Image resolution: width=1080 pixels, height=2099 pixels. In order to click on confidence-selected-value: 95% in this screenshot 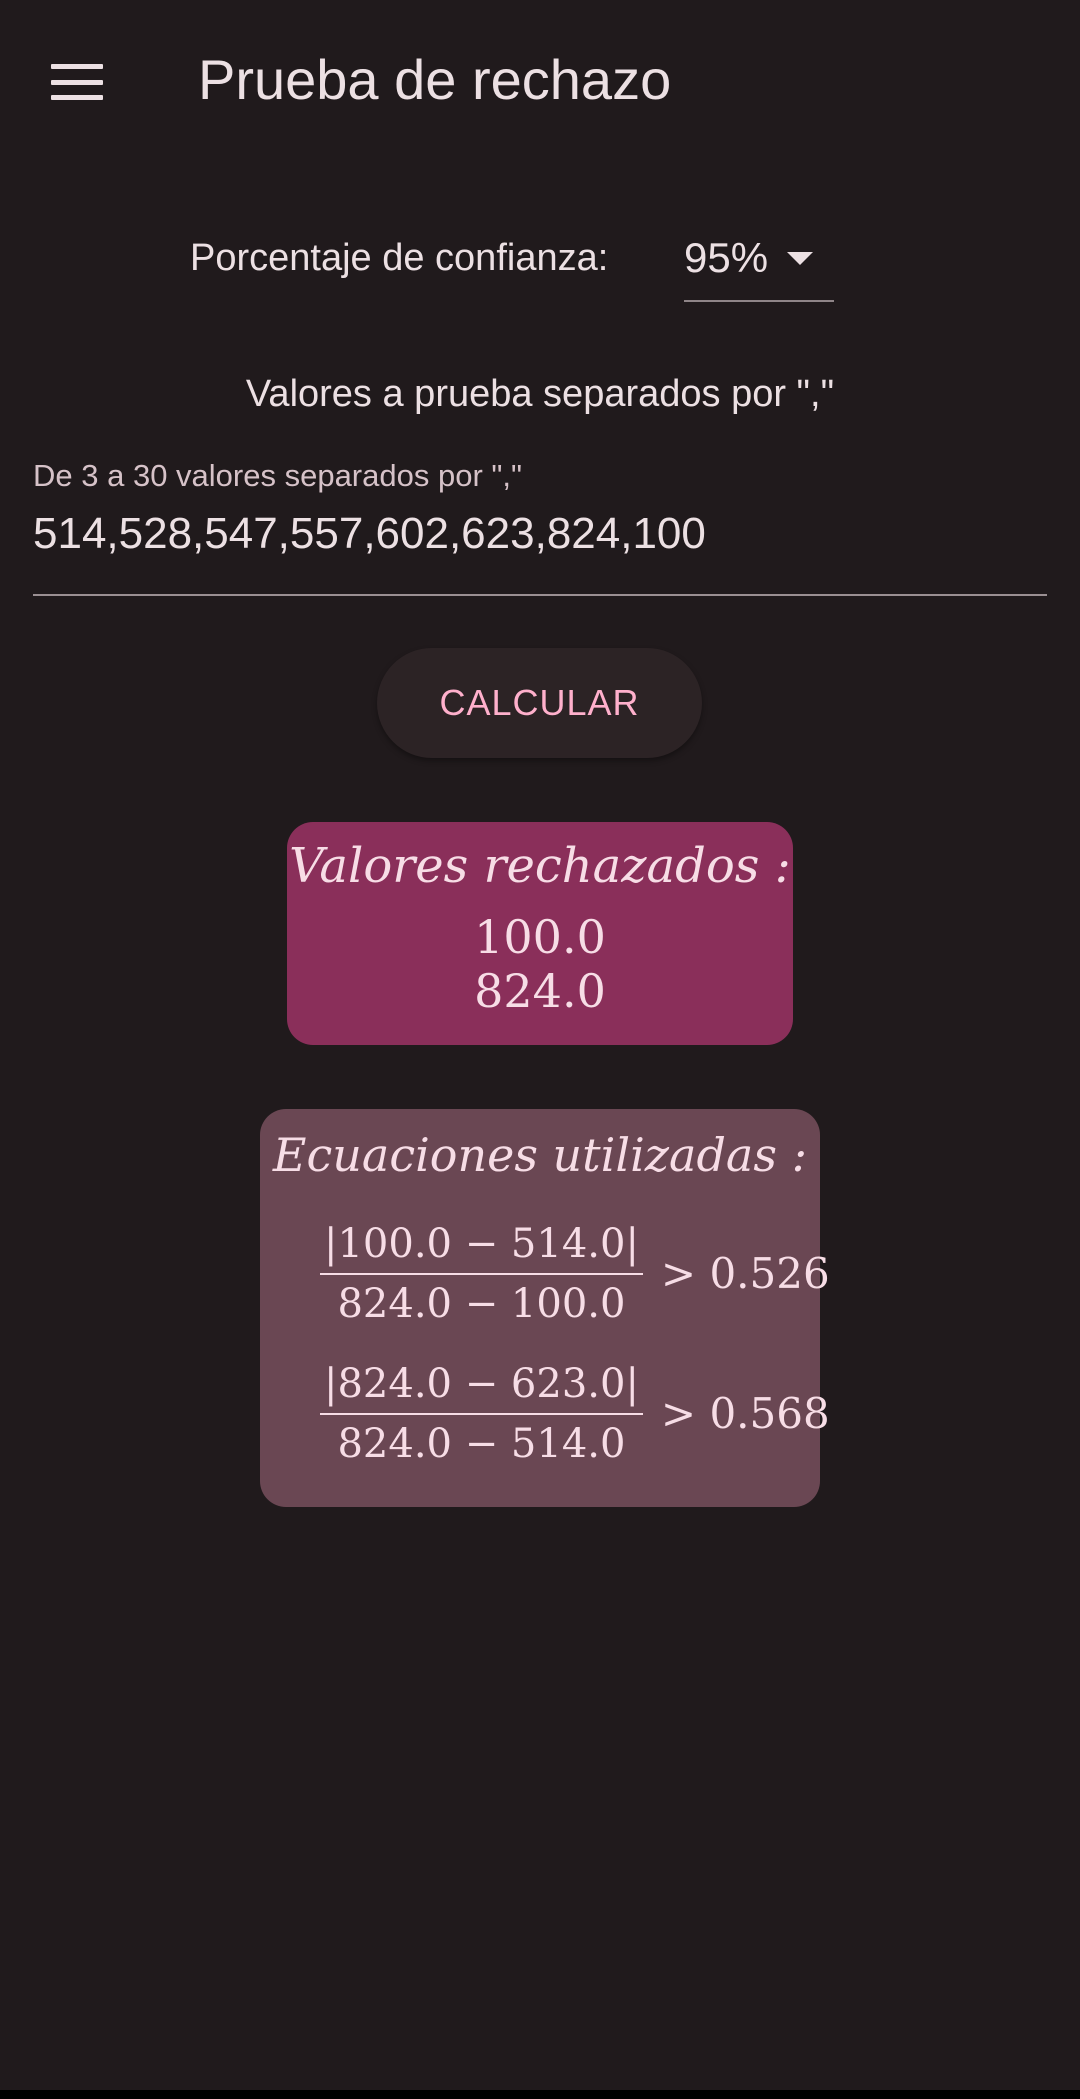, I will do `click(726, 257)`.